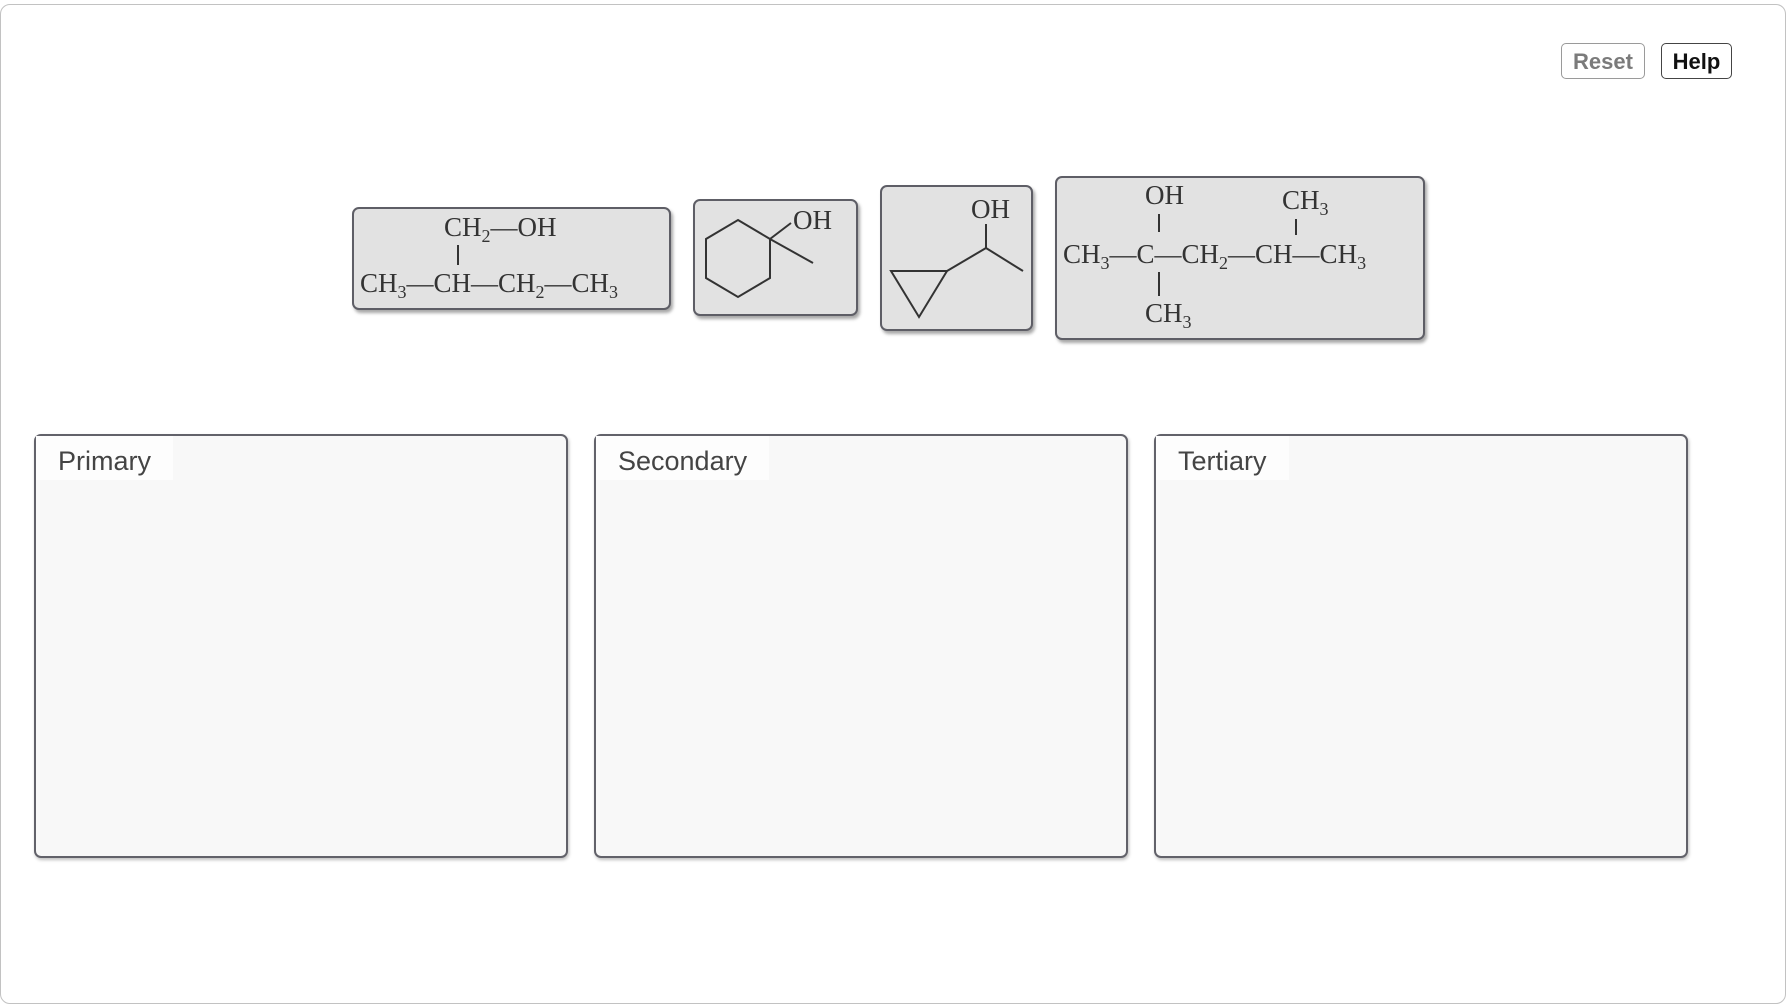  What do you see at coordinates (1696, 61) in the screenshot?
I see `help-button: Help` at bounding box center [1696, 61].